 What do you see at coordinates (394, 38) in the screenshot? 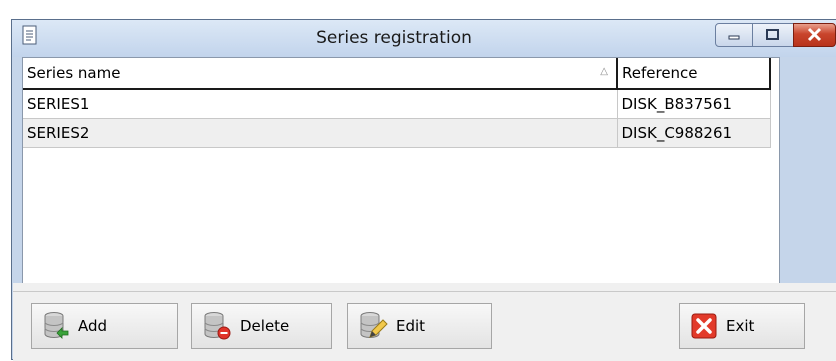
I see `window-title: Series registration` at bounding box center [394, 38].